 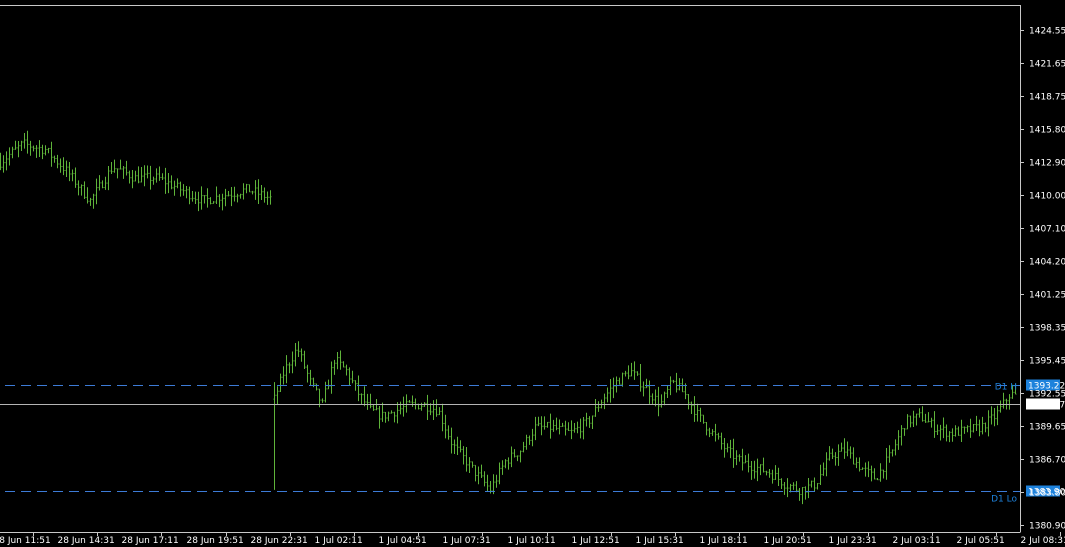 I want to click on x-tick-label: 1 Jul 07:31, so click(x=467, y=541).